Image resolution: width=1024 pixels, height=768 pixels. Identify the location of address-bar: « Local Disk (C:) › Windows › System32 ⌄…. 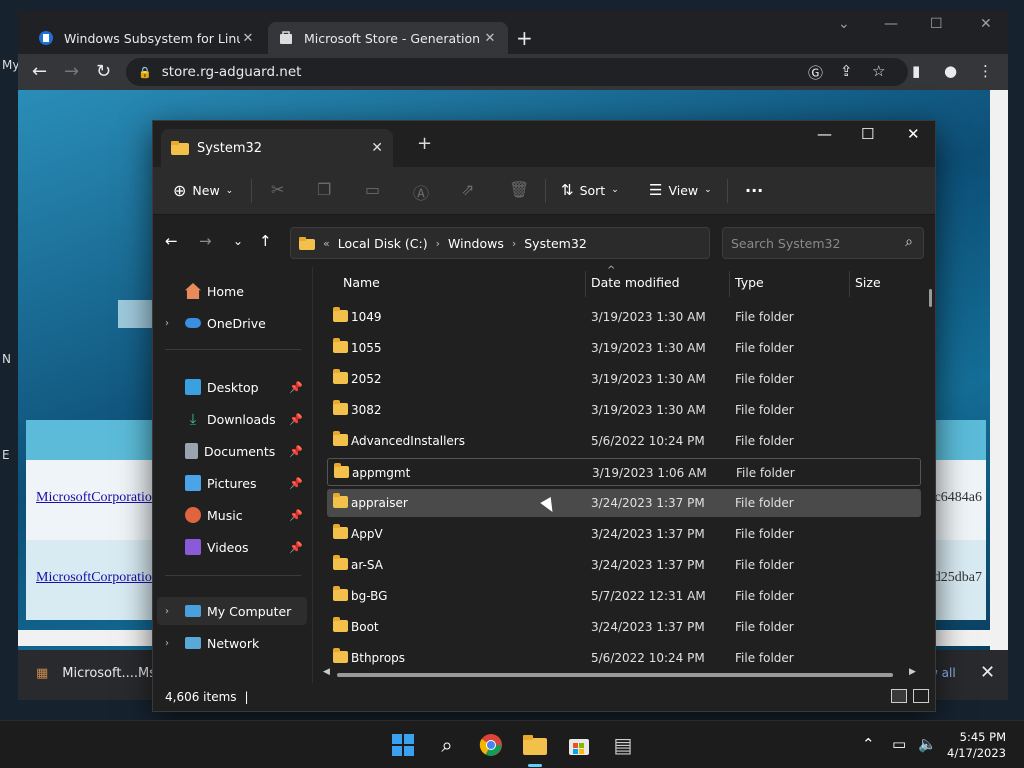
(562, 243).